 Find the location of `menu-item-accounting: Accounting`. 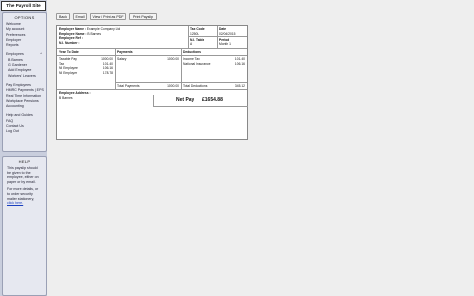

menu-item-accounting: Accounting is located at coordinates (24, 106).